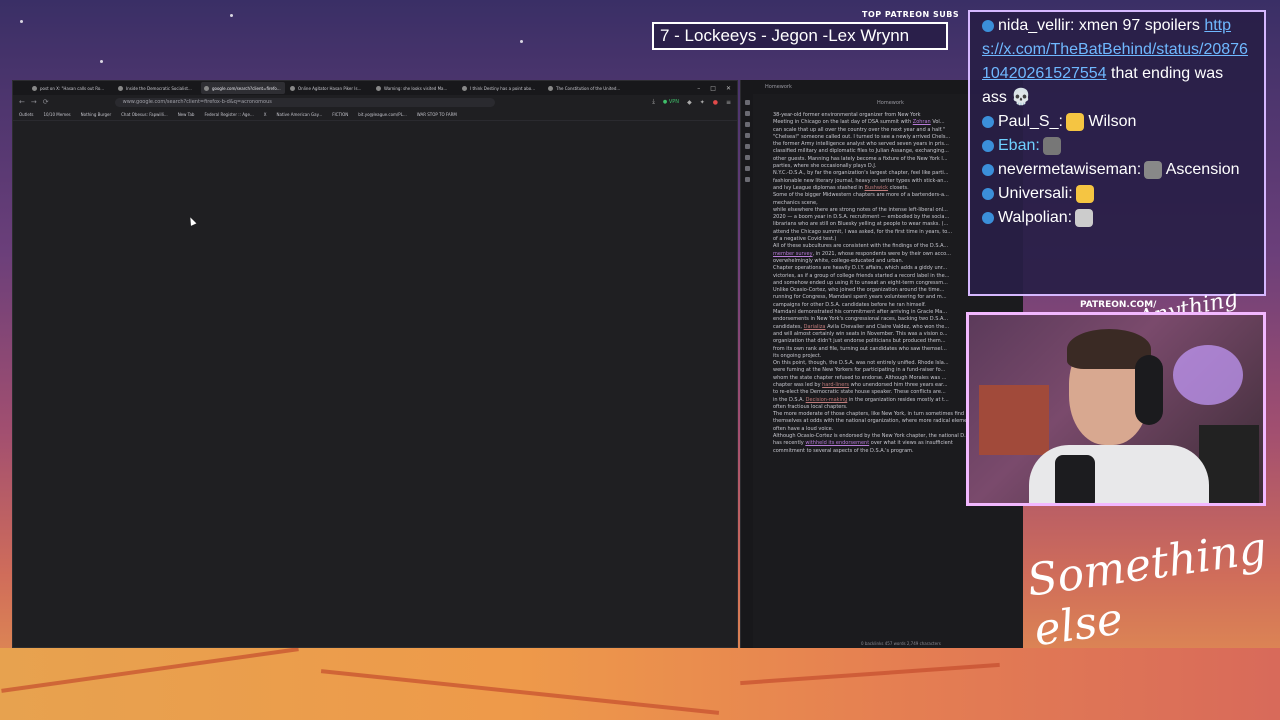 The width and height of the screenshot is (1280, 720). Describe the element at coordinates (788, 326) in the screenshot. I see `text-run: candidates,` at that location.